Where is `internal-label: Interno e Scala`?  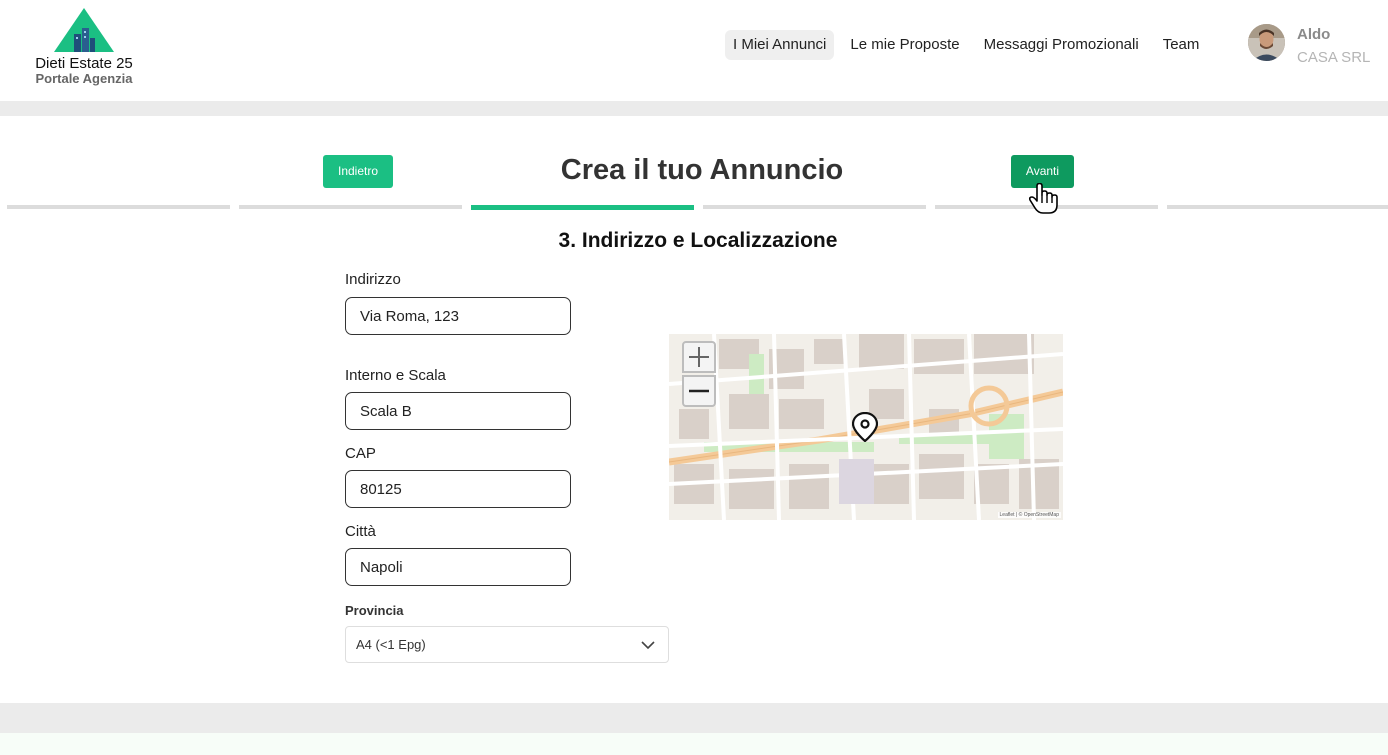 internal-label: Interno e Scala is located at coordinates (395, 375).